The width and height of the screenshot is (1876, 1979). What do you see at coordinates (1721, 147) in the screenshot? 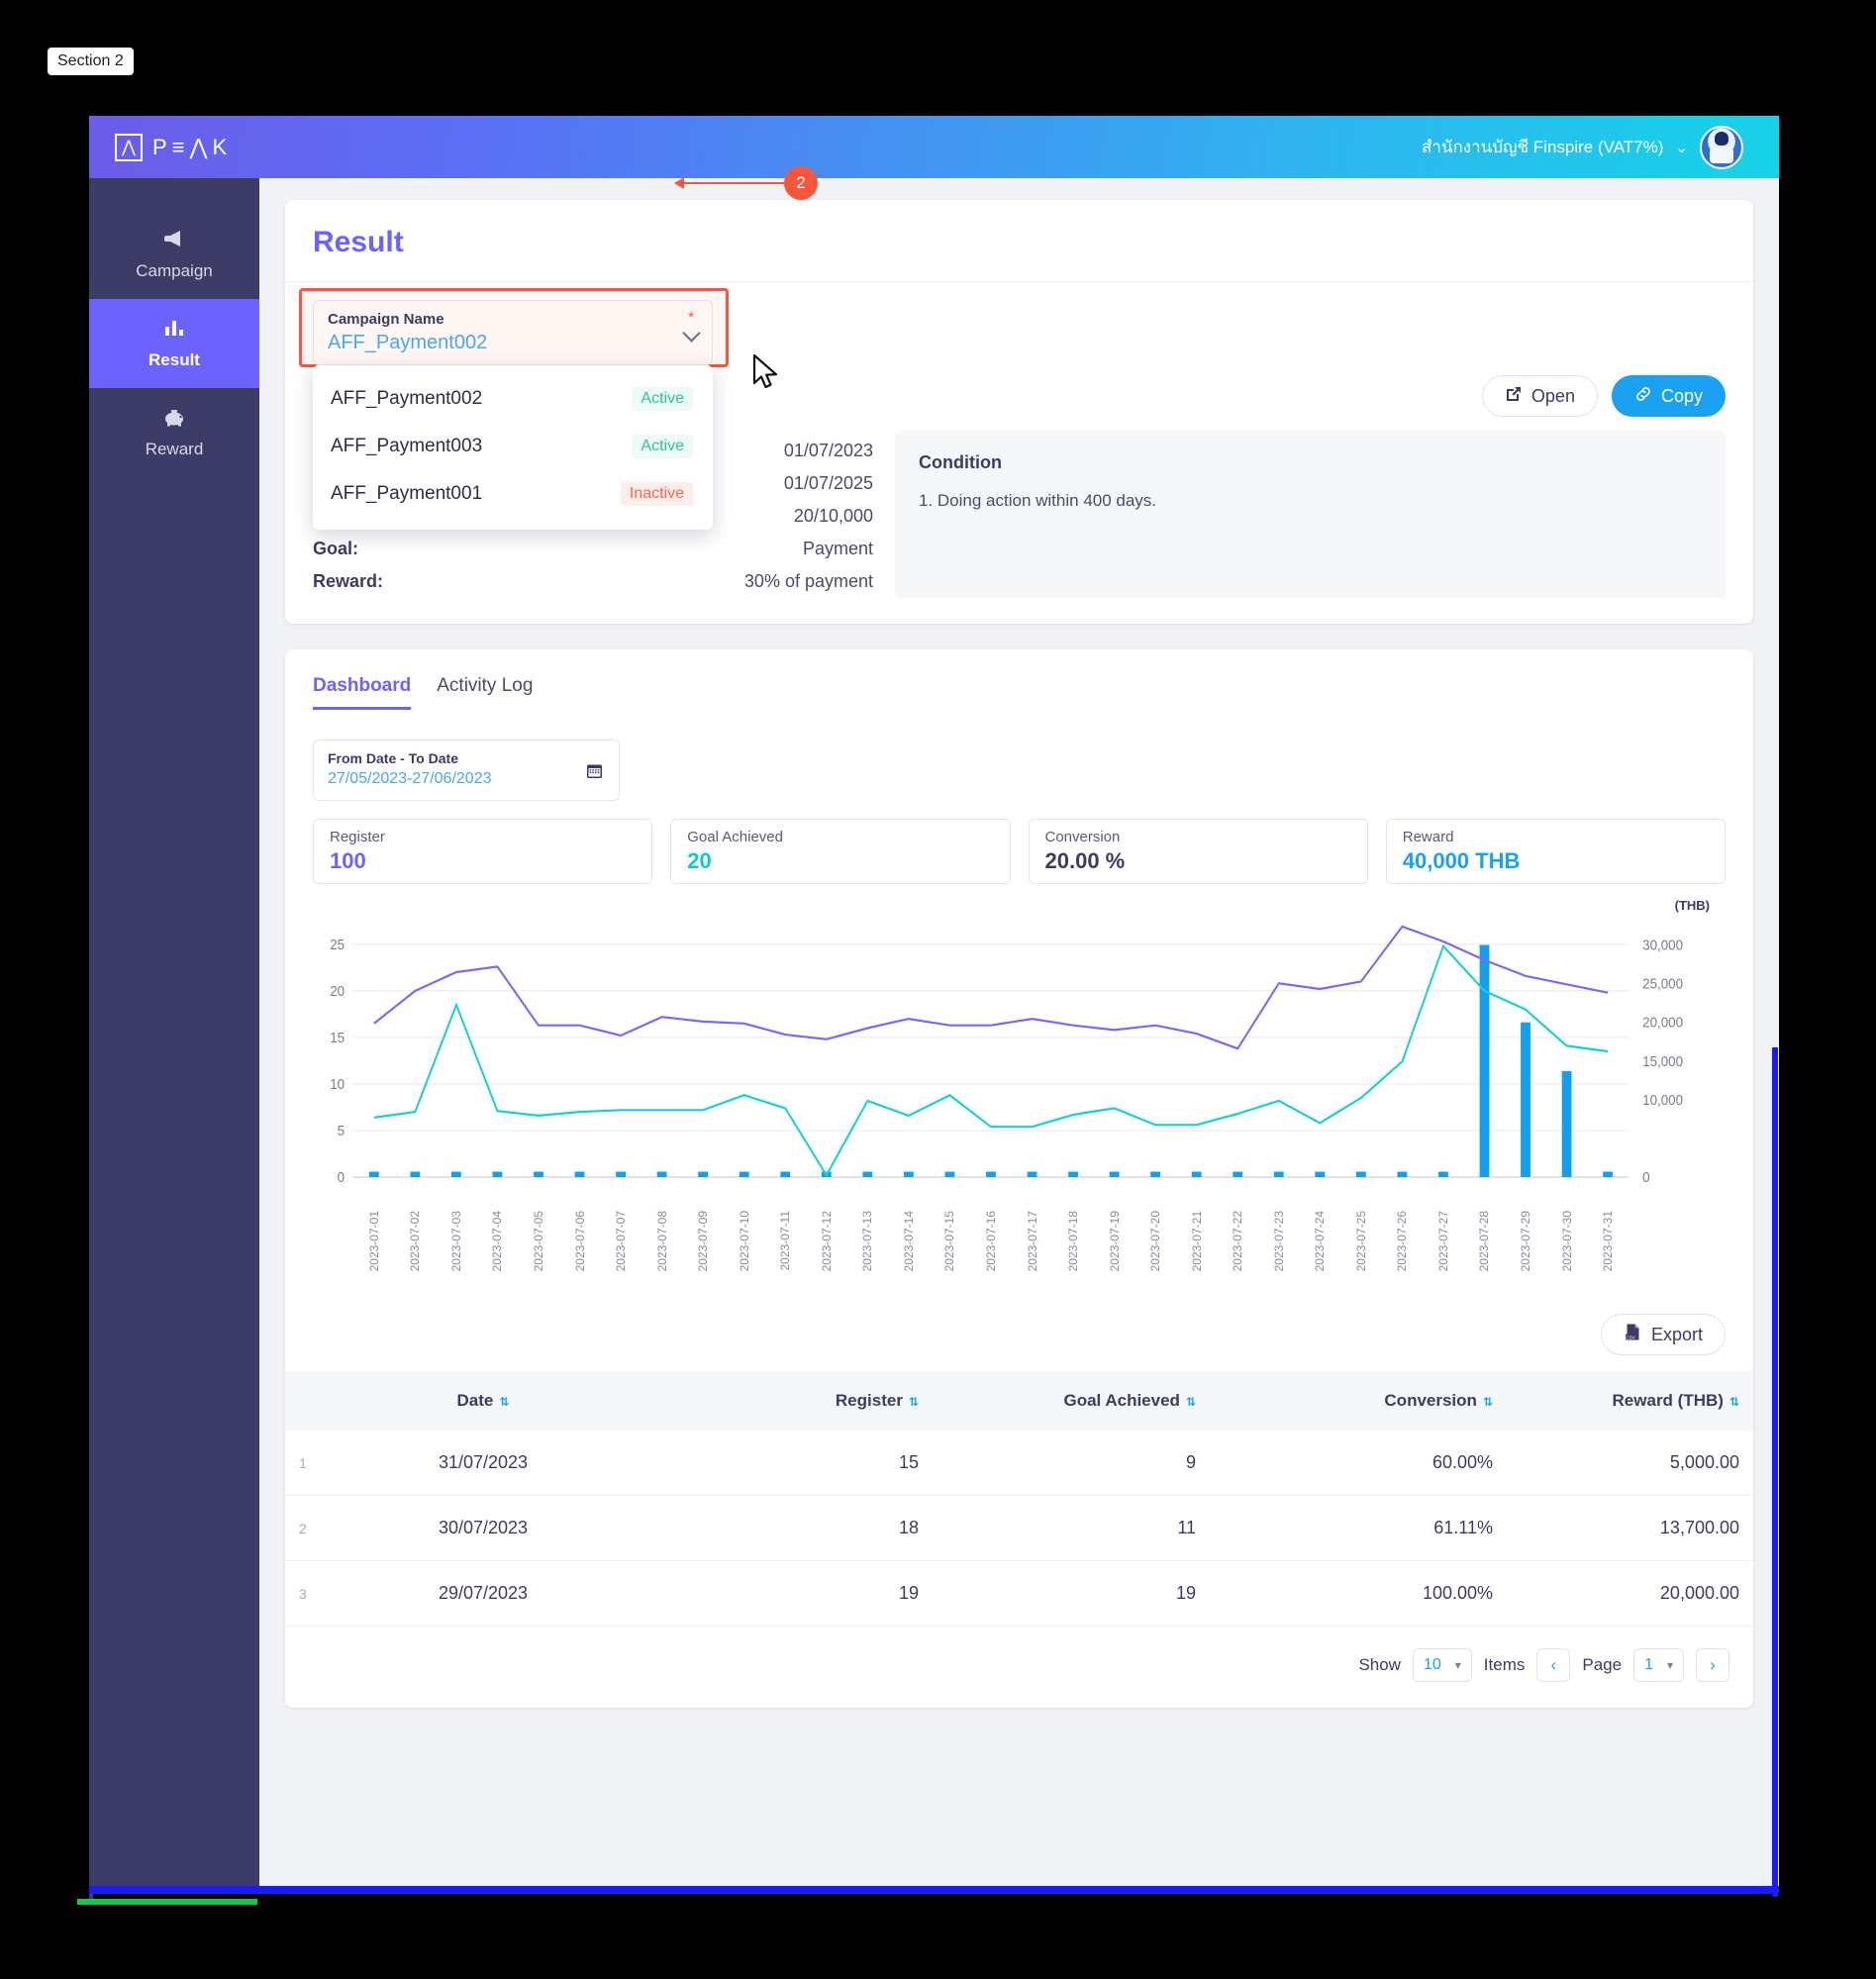
I see `avatar` at bounding box center [1721, 147].